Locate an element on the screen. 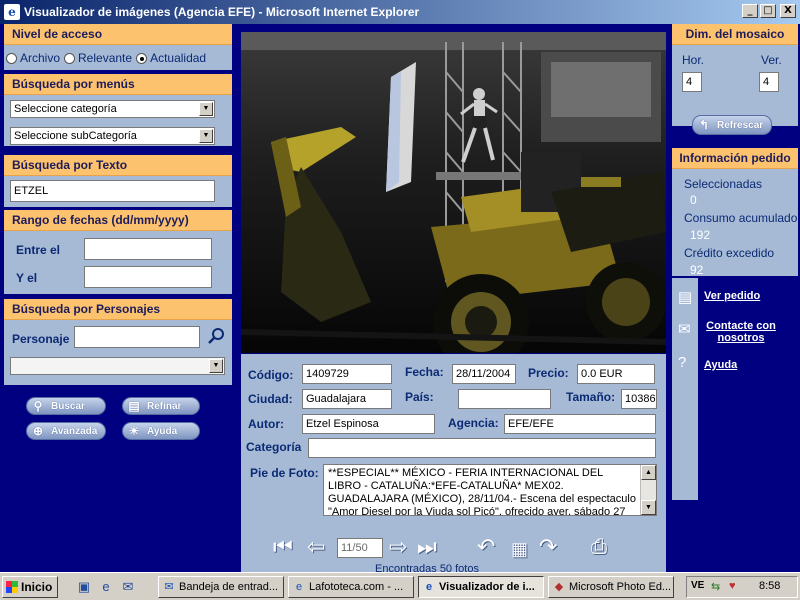 This screenshot has height=600, width=800. start-button: Inicio is located at coordinates (30, 587).